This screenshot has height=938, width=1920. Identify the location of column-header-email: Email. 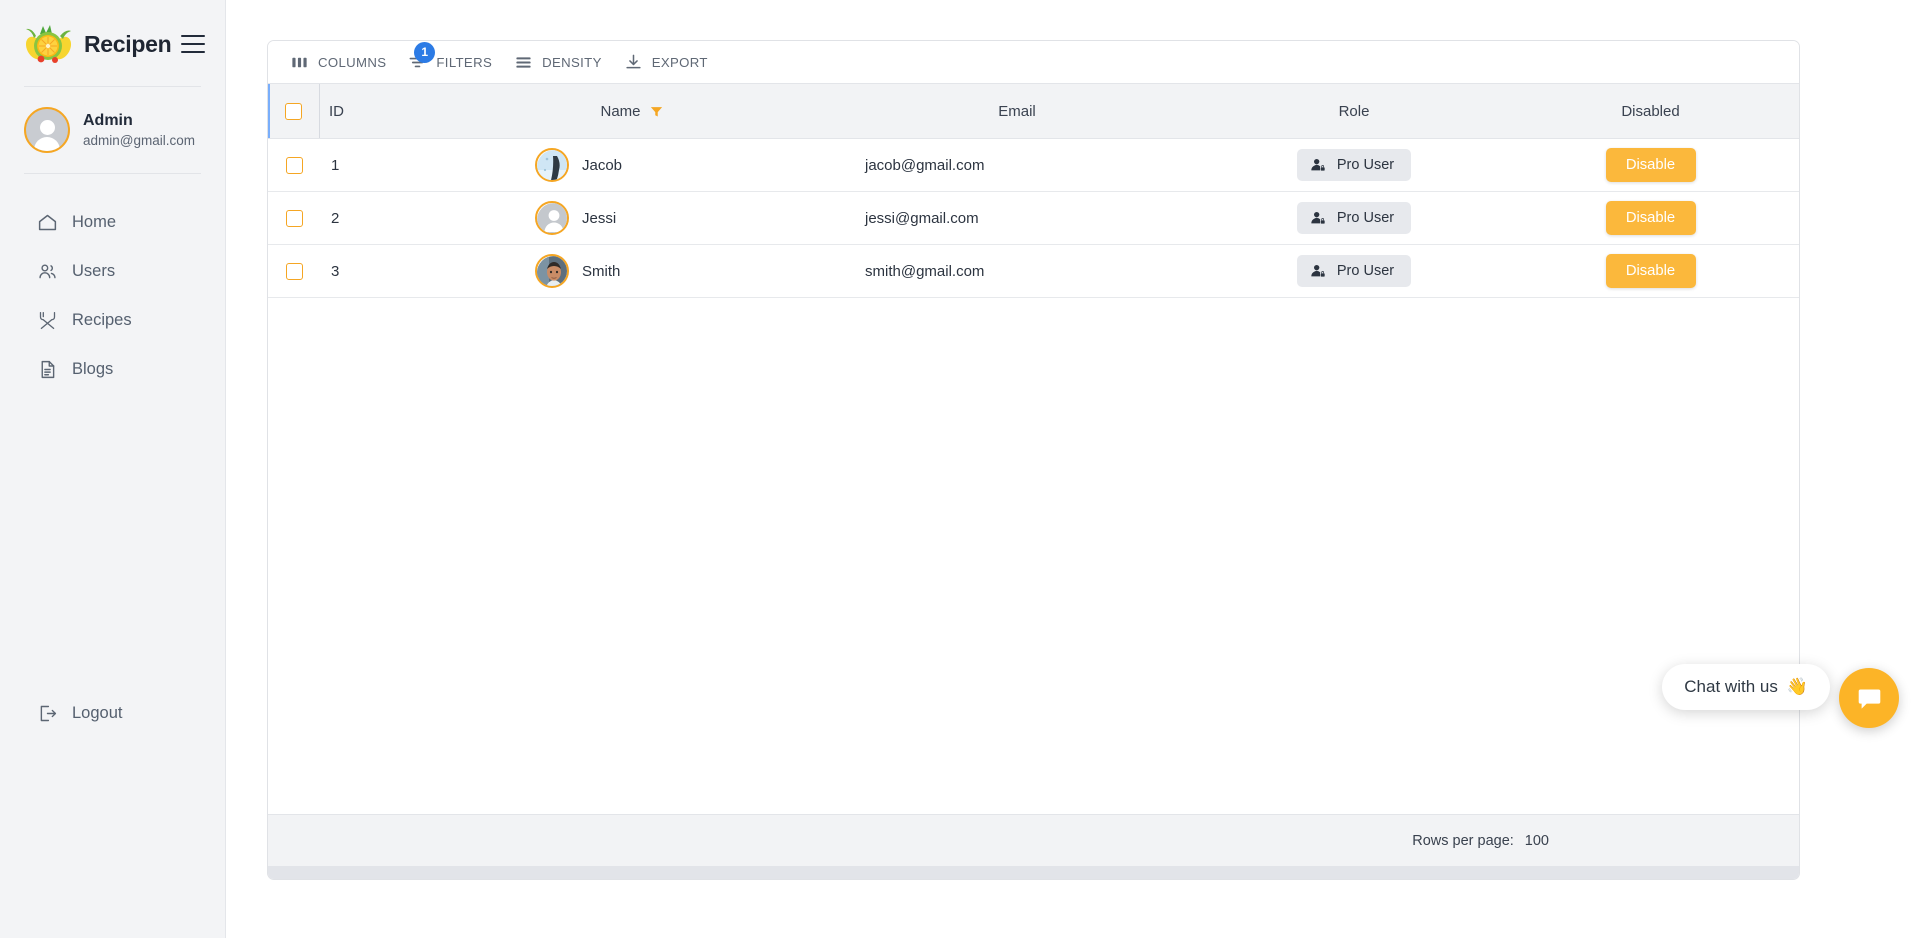
(1017, 111).